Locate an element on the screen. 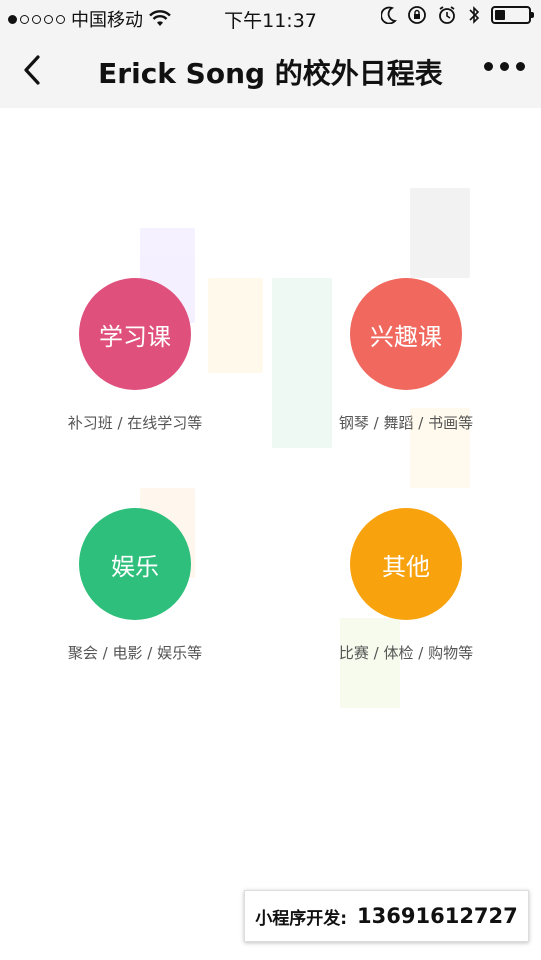 The height and width of the screenshot is (960, 541). chevron-left-icon is located at coordinates (32, 70).